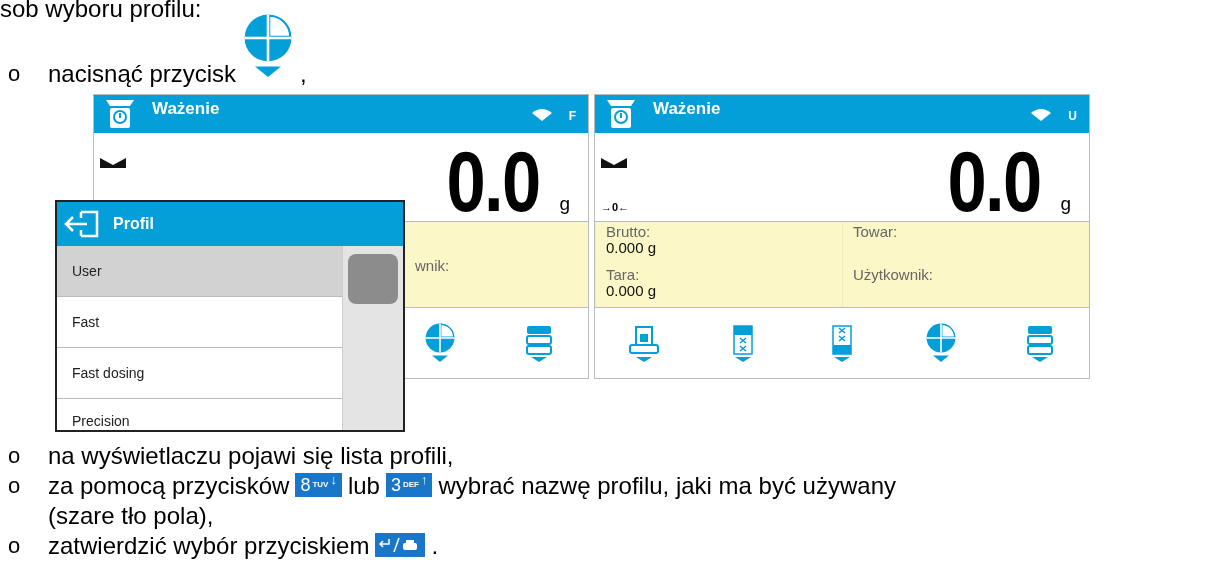 The width and height of the screenshot is (1209, 585). What do you see at coordinates (629, 232) in the screenshot?
I see `field-label: Brutto:` at bounding box center [629, 232].